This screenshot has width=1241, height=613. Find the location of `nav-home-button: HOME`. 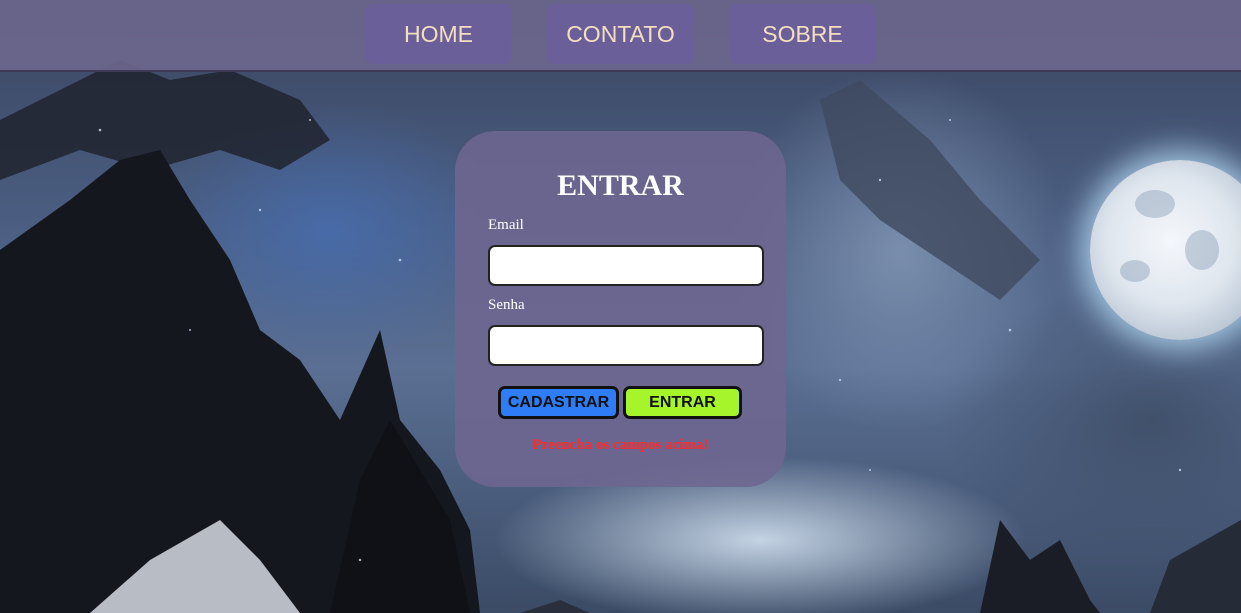

nav-home-button: HOME is located at coordinates (438, 34).